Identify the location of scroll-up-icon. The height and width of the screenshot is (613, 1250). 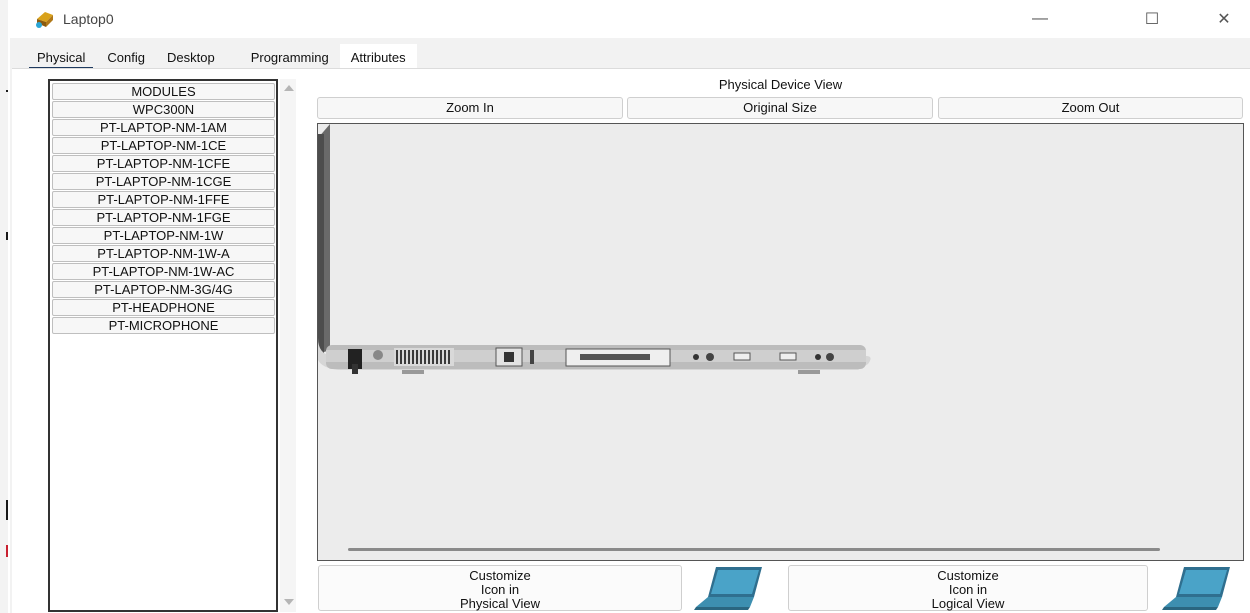
(289, 88).